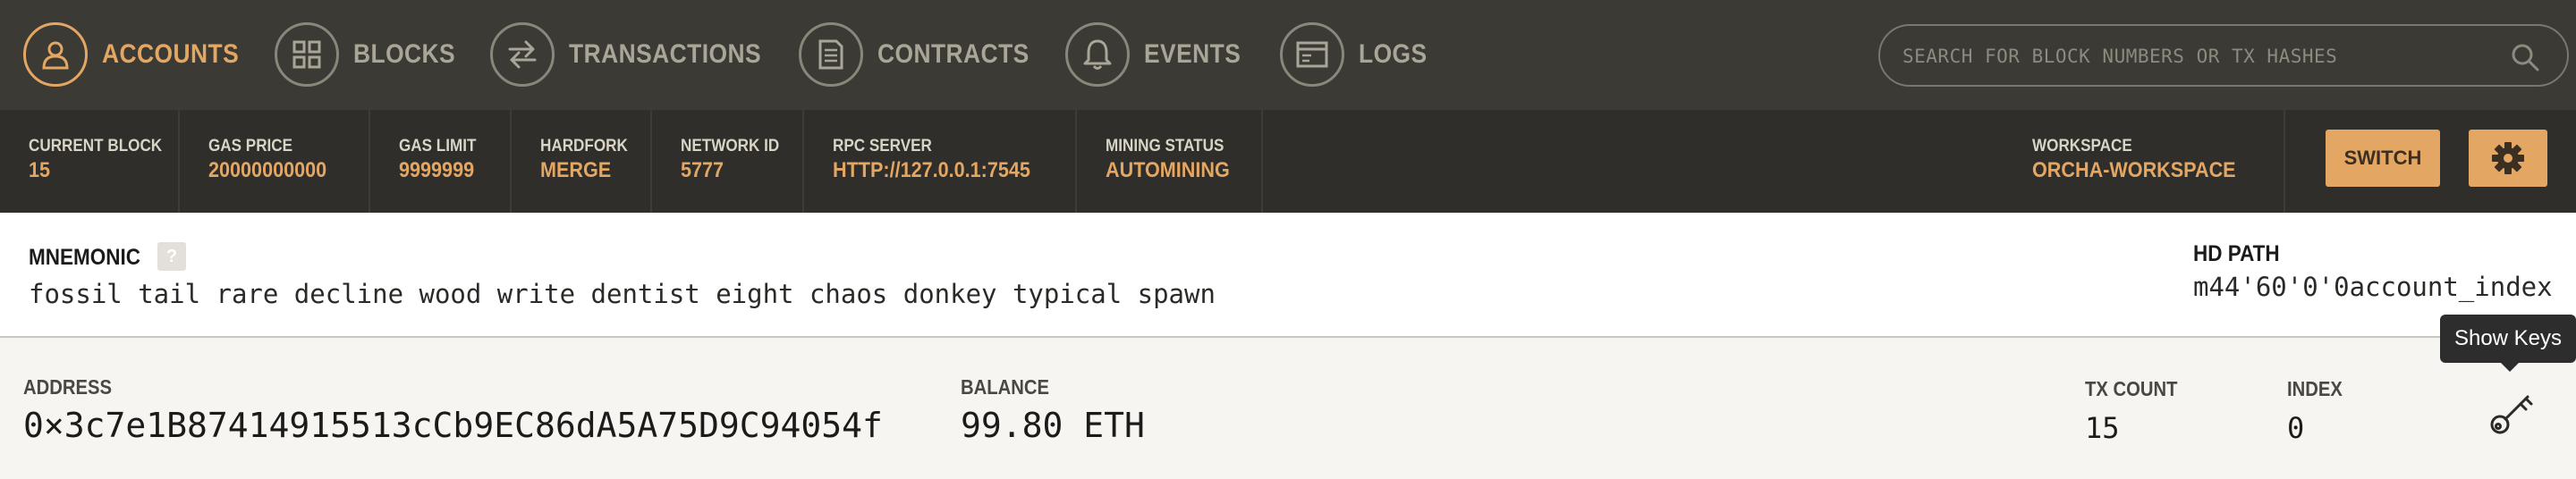 The height and width of the screenshot is (479, 2576). I want to click on user-icon, so click(55, 54).